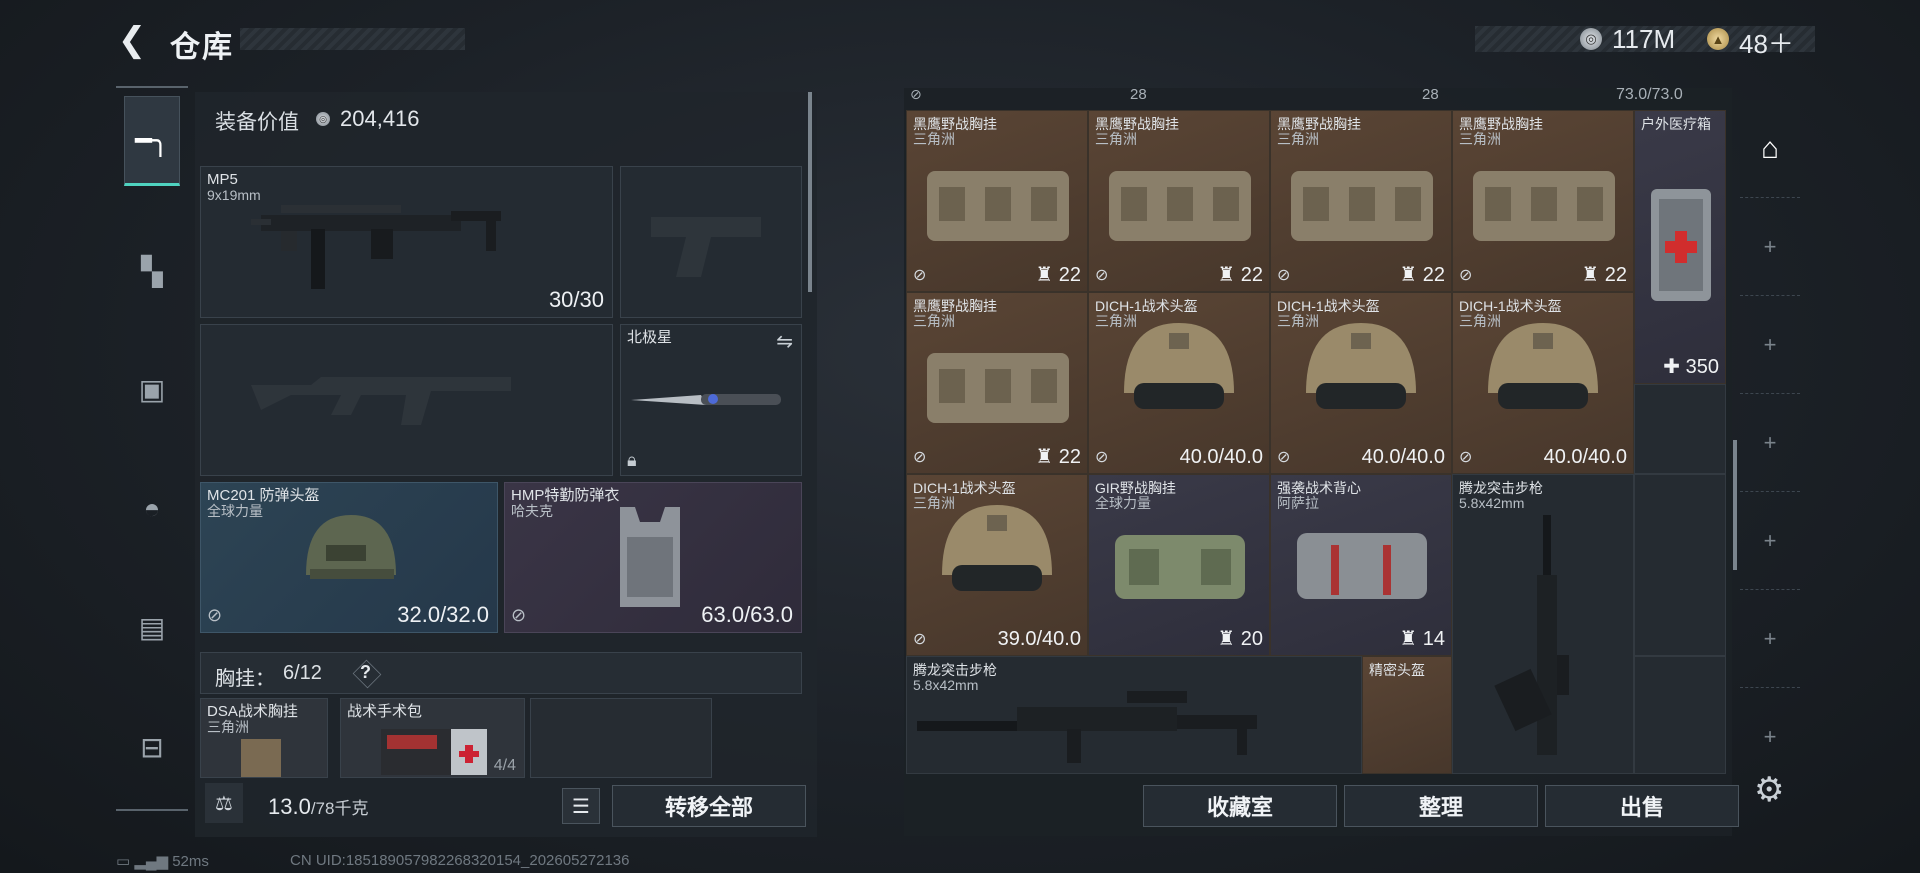  Describe the element at coordinates (1615, 275) in the screenshot. I see `item-count-value: 22` at that location.